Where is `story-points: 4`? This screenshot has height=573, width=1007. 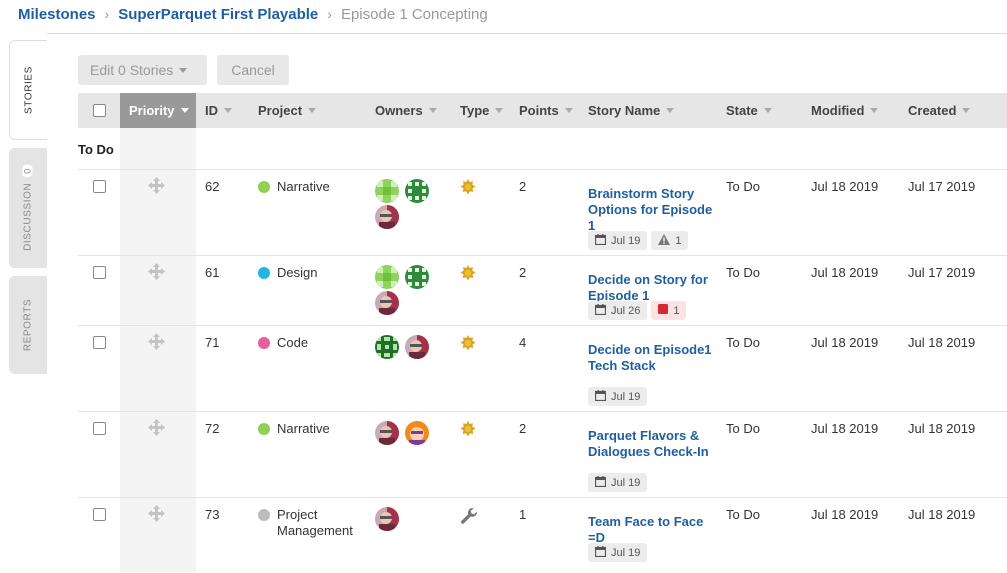
story-points: 4 is located at coordinates (523, 342).